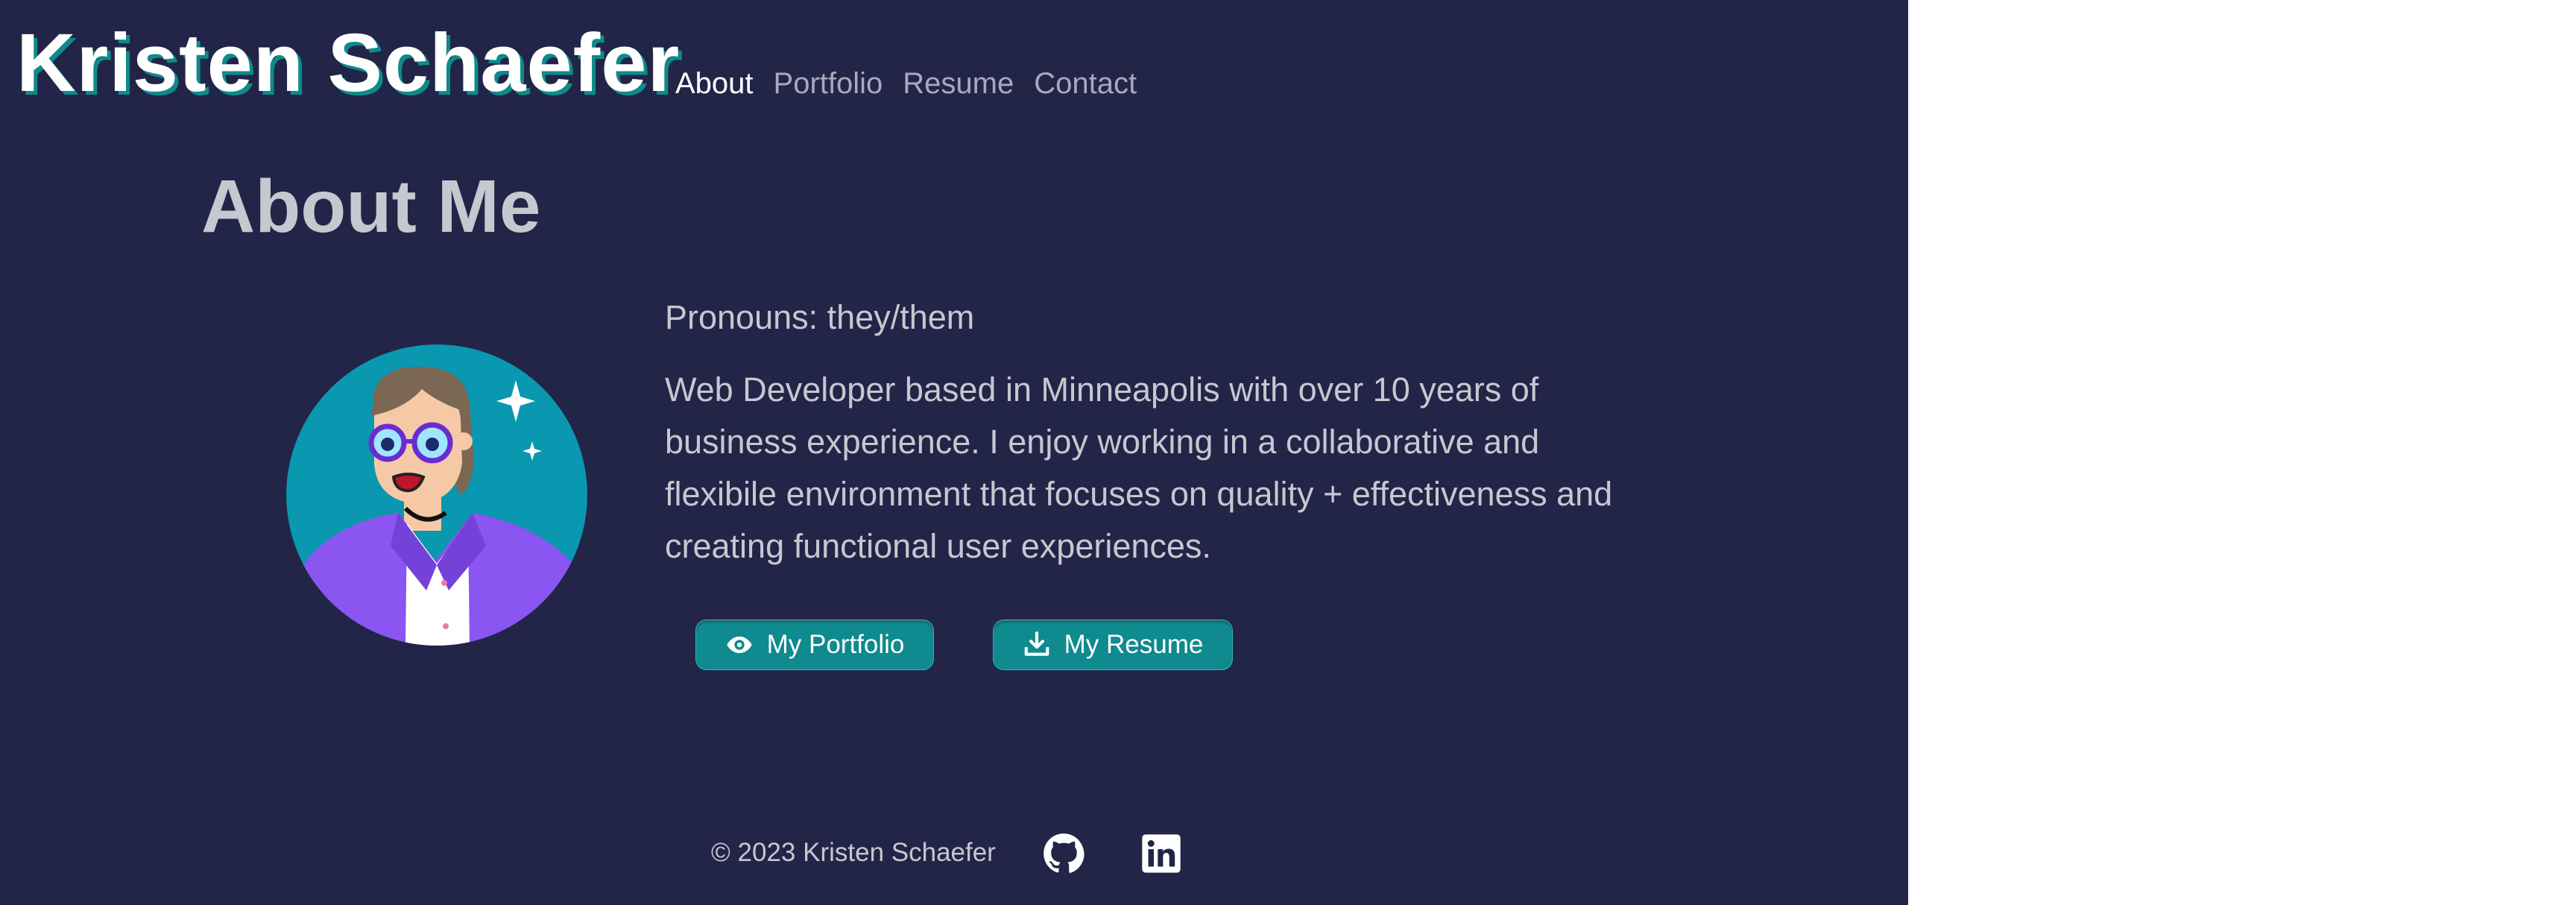 This screenshot has width=2576, height=905. What do you see at coordinates (853, 853) in the screenshot?
I see `footer-copyright: © 2023 Kristen Schaefer` at bounding box center [853, 853].